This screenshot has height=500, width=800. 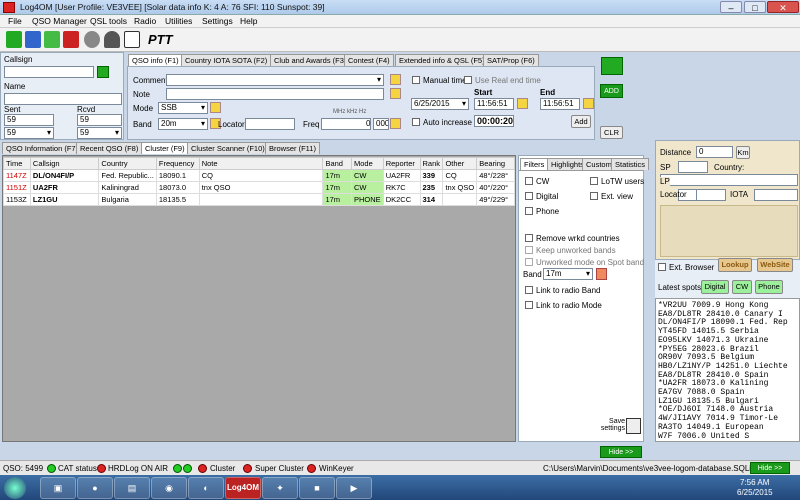 What do you see at coordinates (708, 401) in the screenshot?
I see `list-item: LZ1GU 18135.5 Bulgari` at bounding box center [708, 401].